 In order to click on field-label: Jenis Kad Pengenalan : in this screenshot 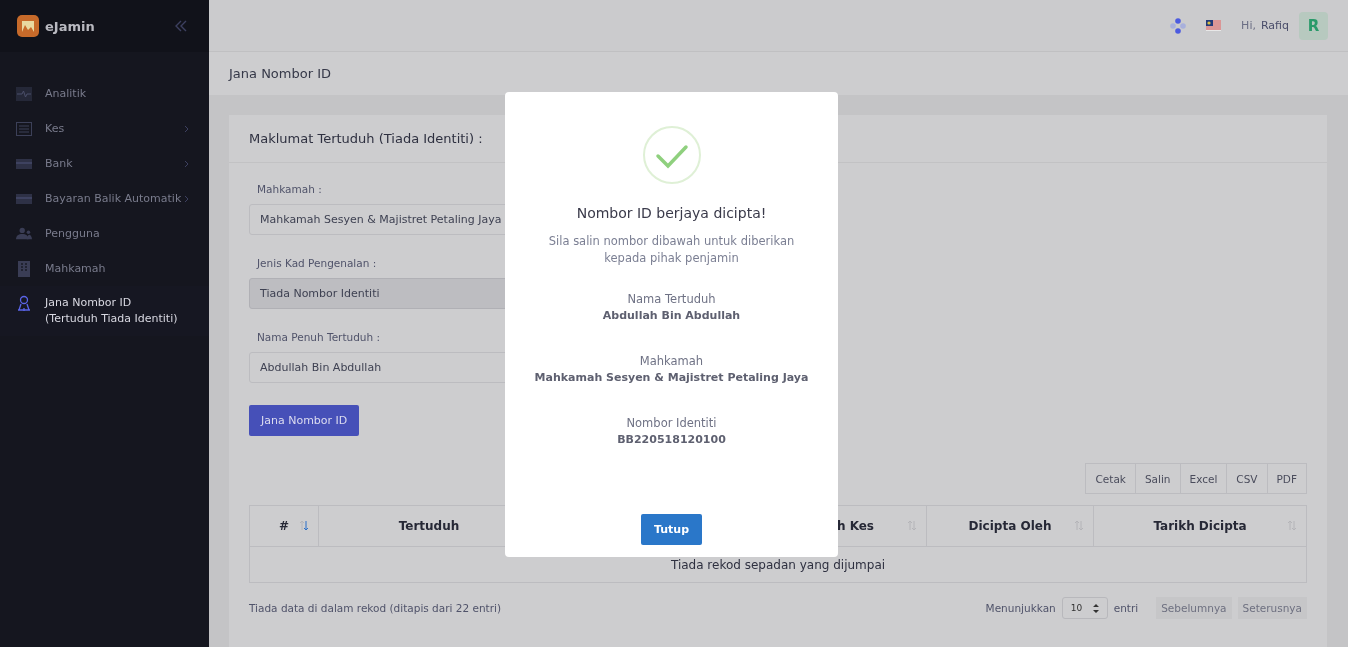, I will do `click(316, 263)`.